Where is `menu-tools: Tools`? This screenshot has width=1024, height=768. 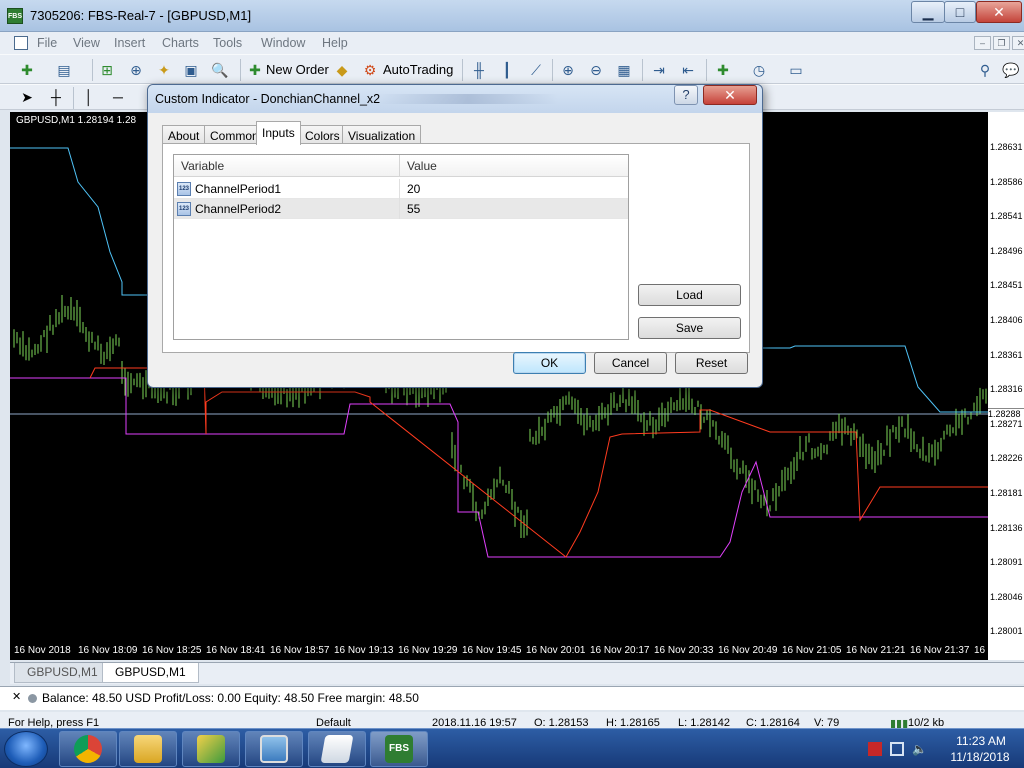 menu-tools: Tools is located at coordinates (227, 43).